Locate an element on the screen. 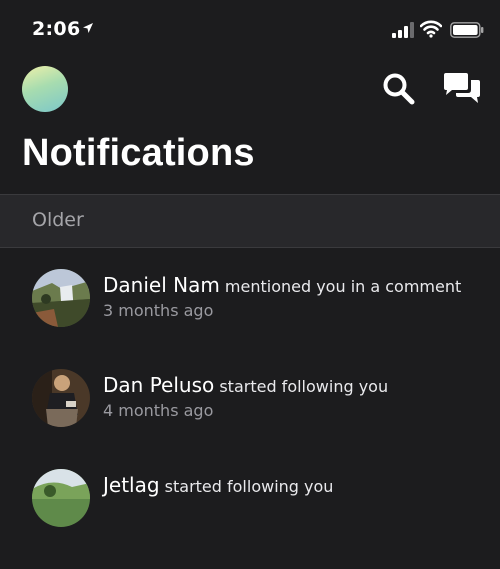  notification-time: 4 months ago is located at coordinates (158, 410).